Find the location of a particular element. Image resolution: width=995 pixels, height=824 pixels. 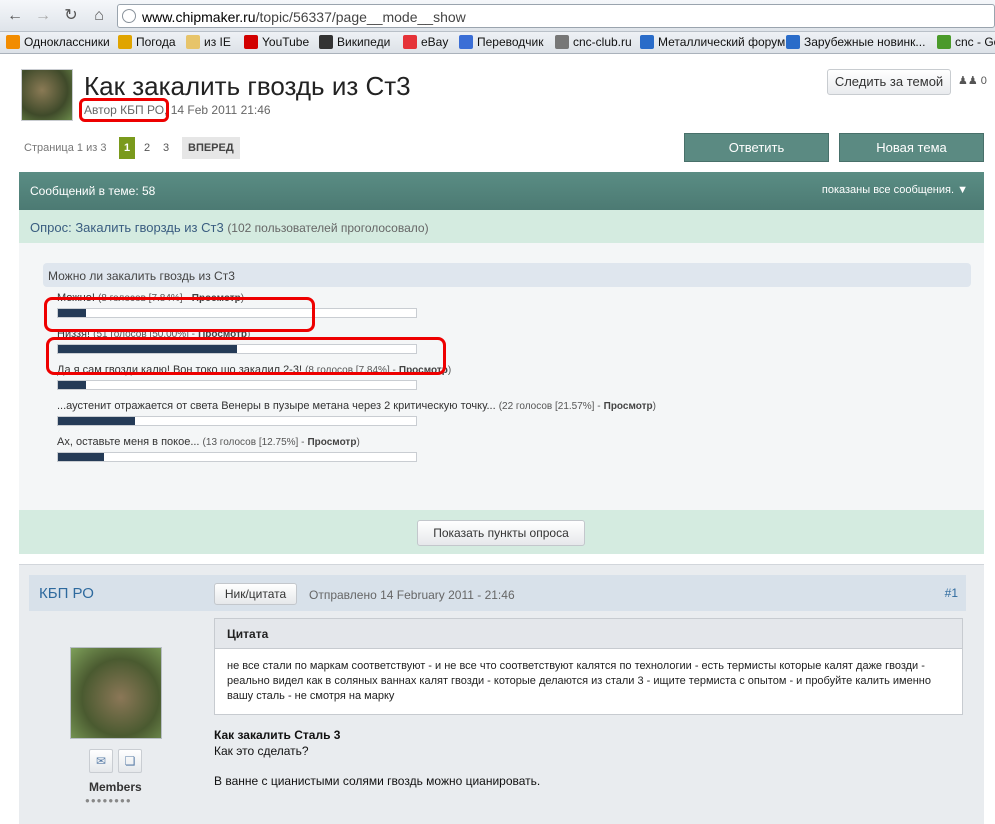

new-topic-button: Новая тема is located at coordinates (911, 147).